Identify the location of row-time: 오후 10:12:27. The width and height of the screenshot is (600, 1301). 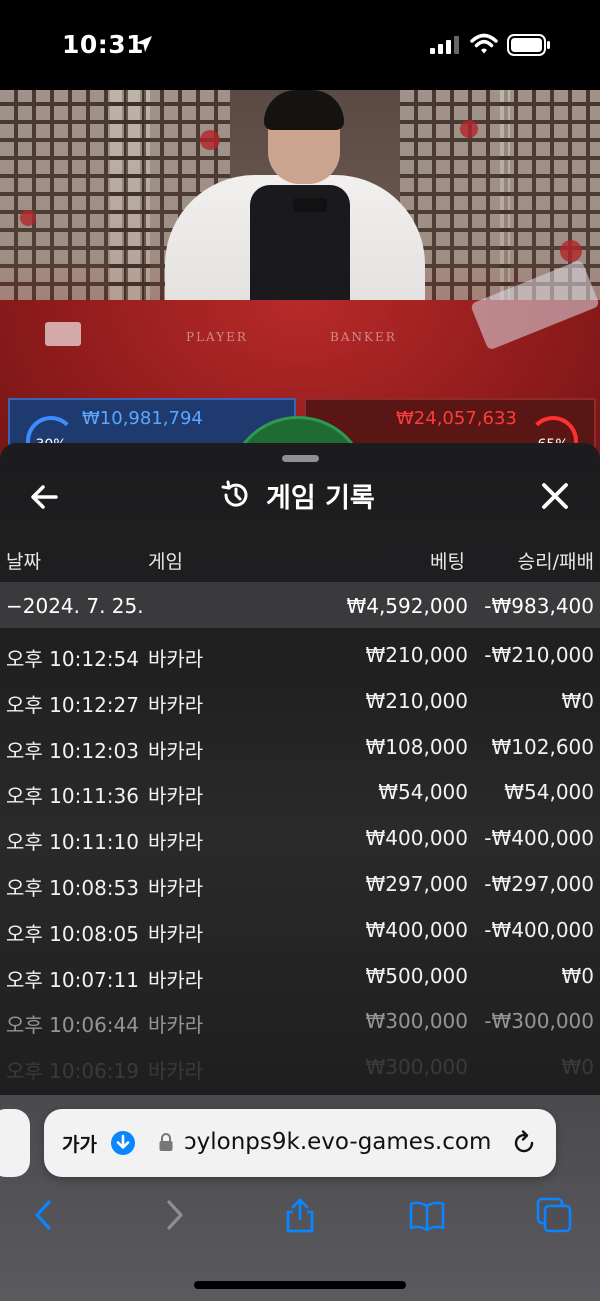
(72, 704).